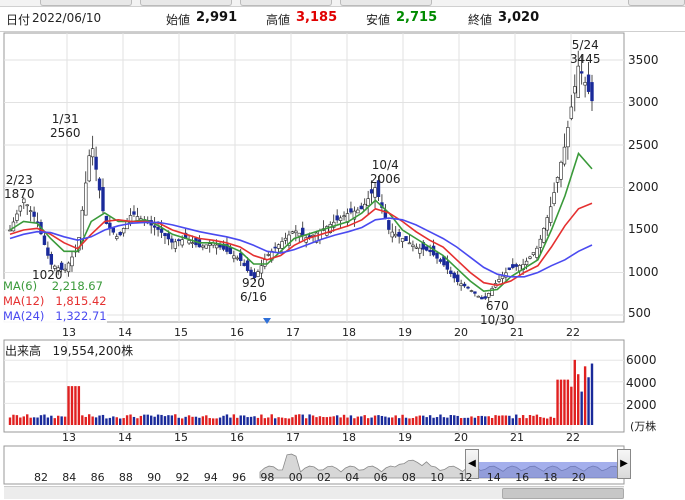 The height and width of the screenshot is (500, 685). Describe the element at coordinates (125, 332) in the screenshot. I see `year-tick: 14` at that location.